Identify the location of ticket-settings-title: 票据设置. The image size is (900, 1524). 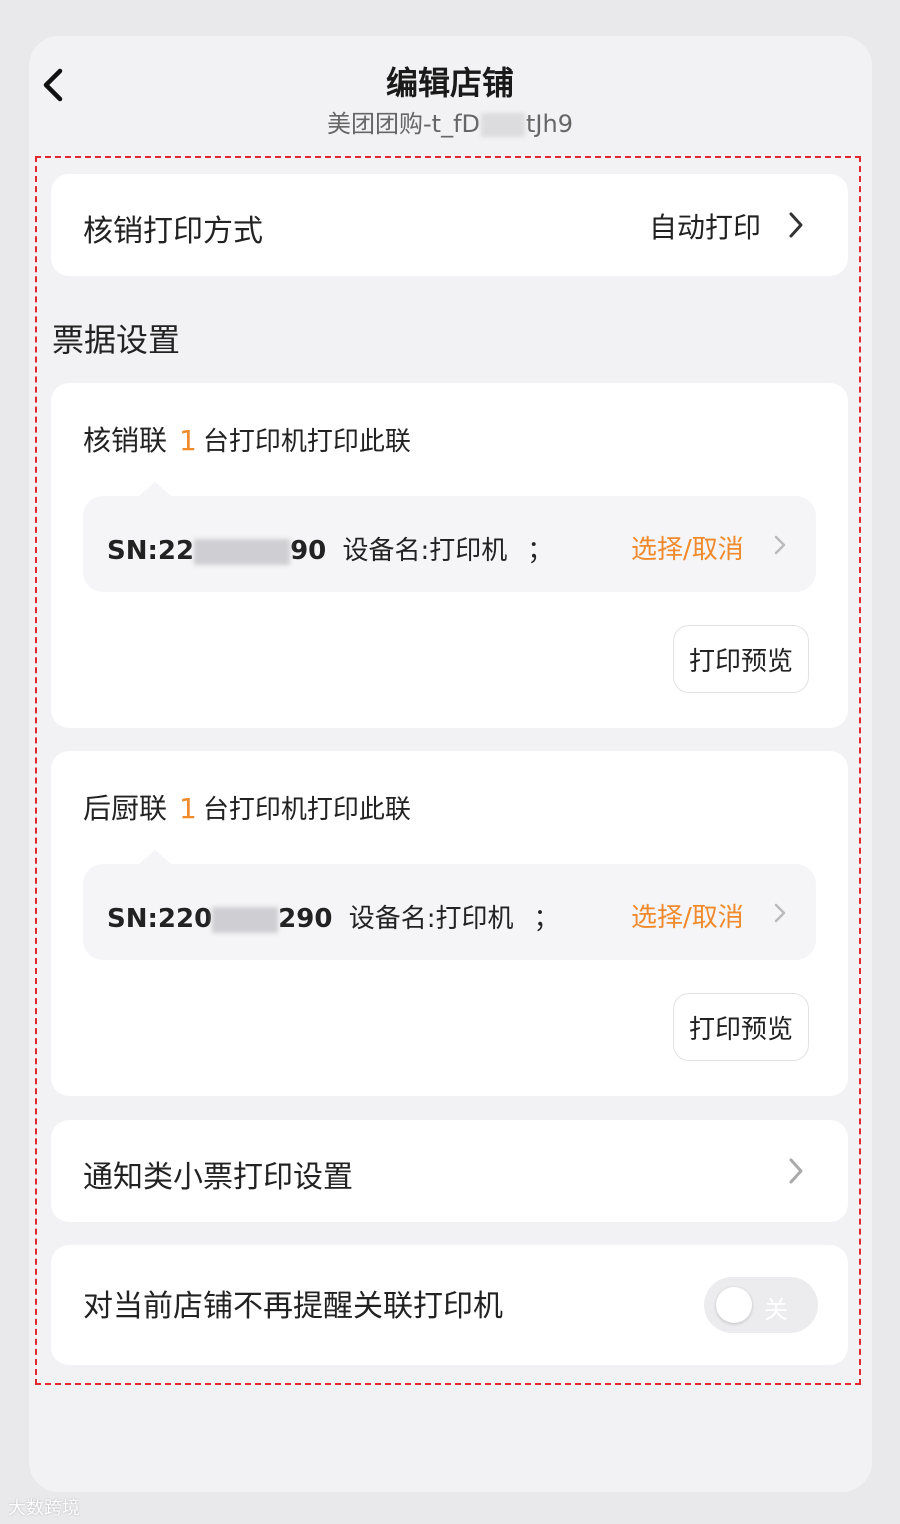
(116, 340).